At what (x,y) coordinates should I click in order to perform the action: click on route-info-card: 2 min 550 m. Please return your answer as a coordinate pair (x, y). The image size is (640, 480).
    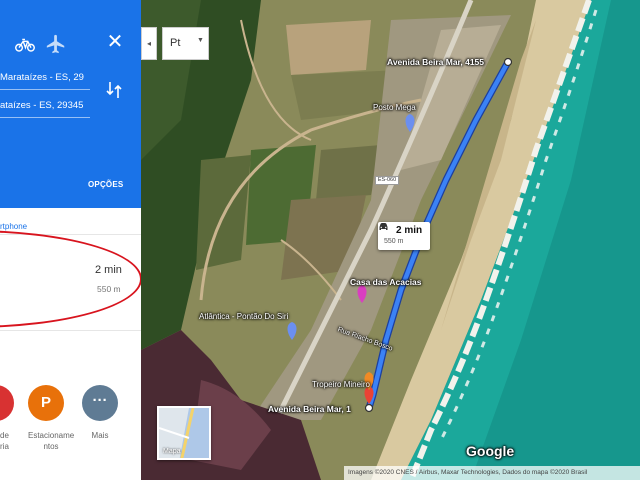
    Looking at the image, I should click on (404, 236).